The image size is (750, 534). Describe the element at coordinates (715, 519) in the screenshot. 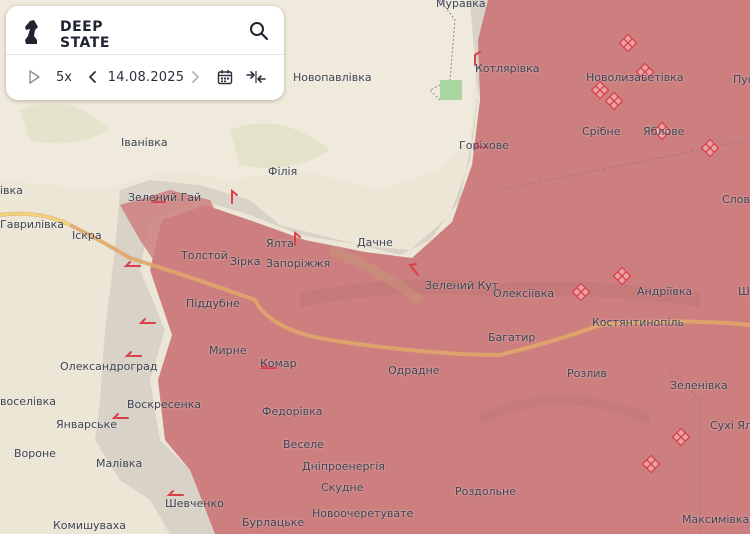

I see `place-label: Максимівка` at that location.